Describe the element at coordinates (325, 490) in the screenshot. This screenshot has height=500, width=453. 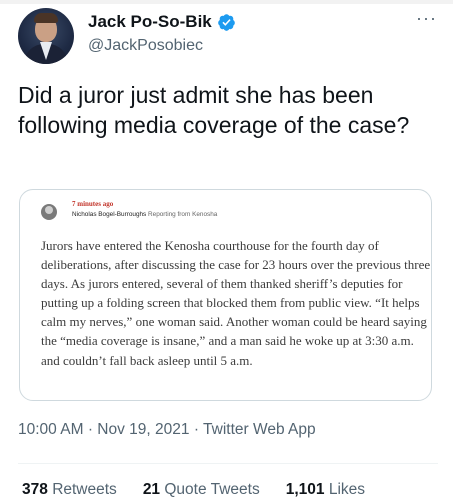
I see `likes-stat: 1,101 Likes` at that location.